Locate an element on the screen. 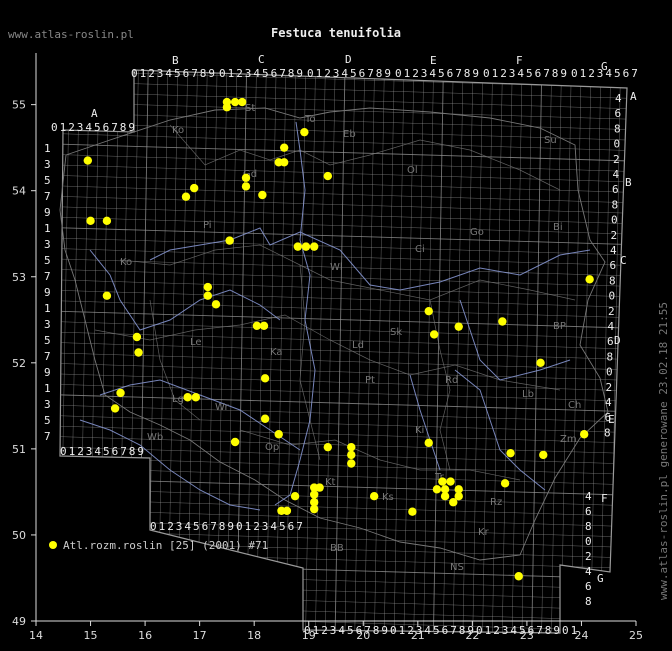  grid-row-letter: E is located at coordinates (611, 419).